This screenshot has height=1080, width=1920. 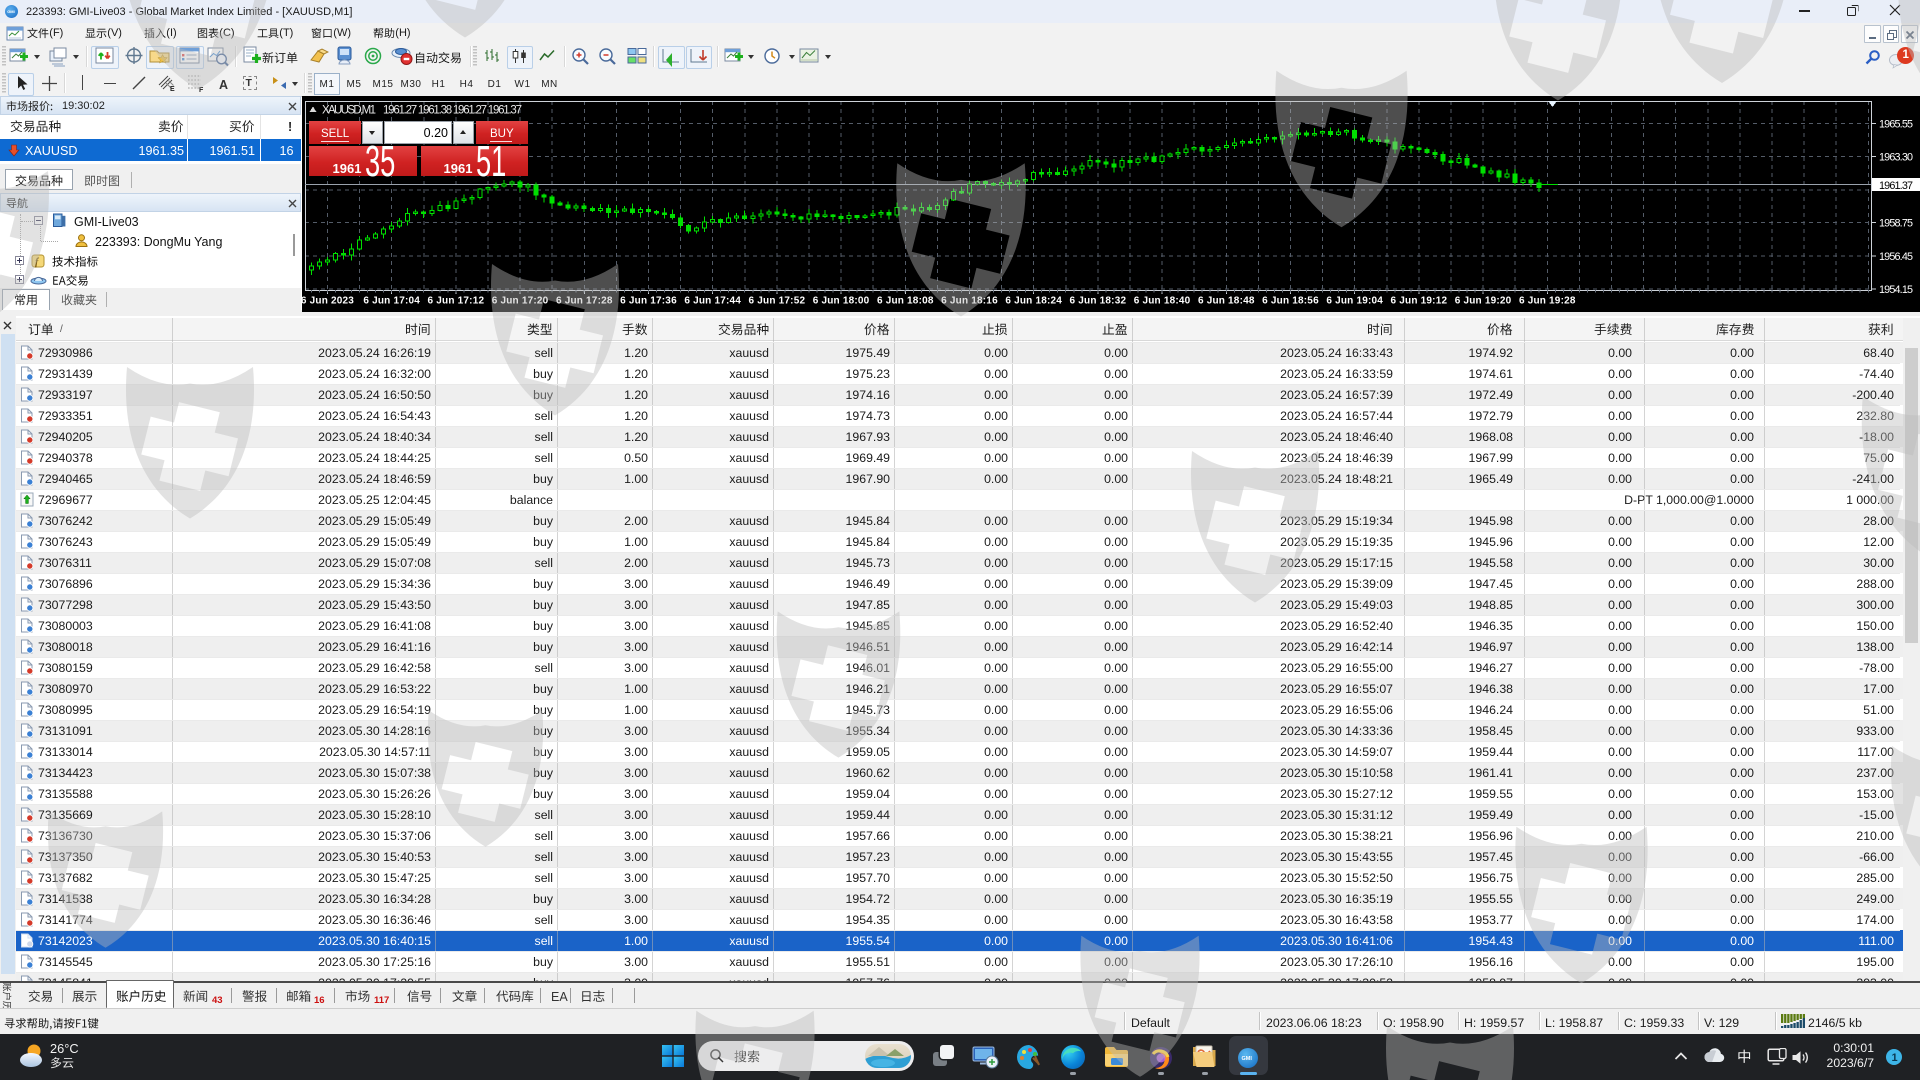 I want to click on svg-text: 6 Jun 19:12, so click(x=1419, y=301).